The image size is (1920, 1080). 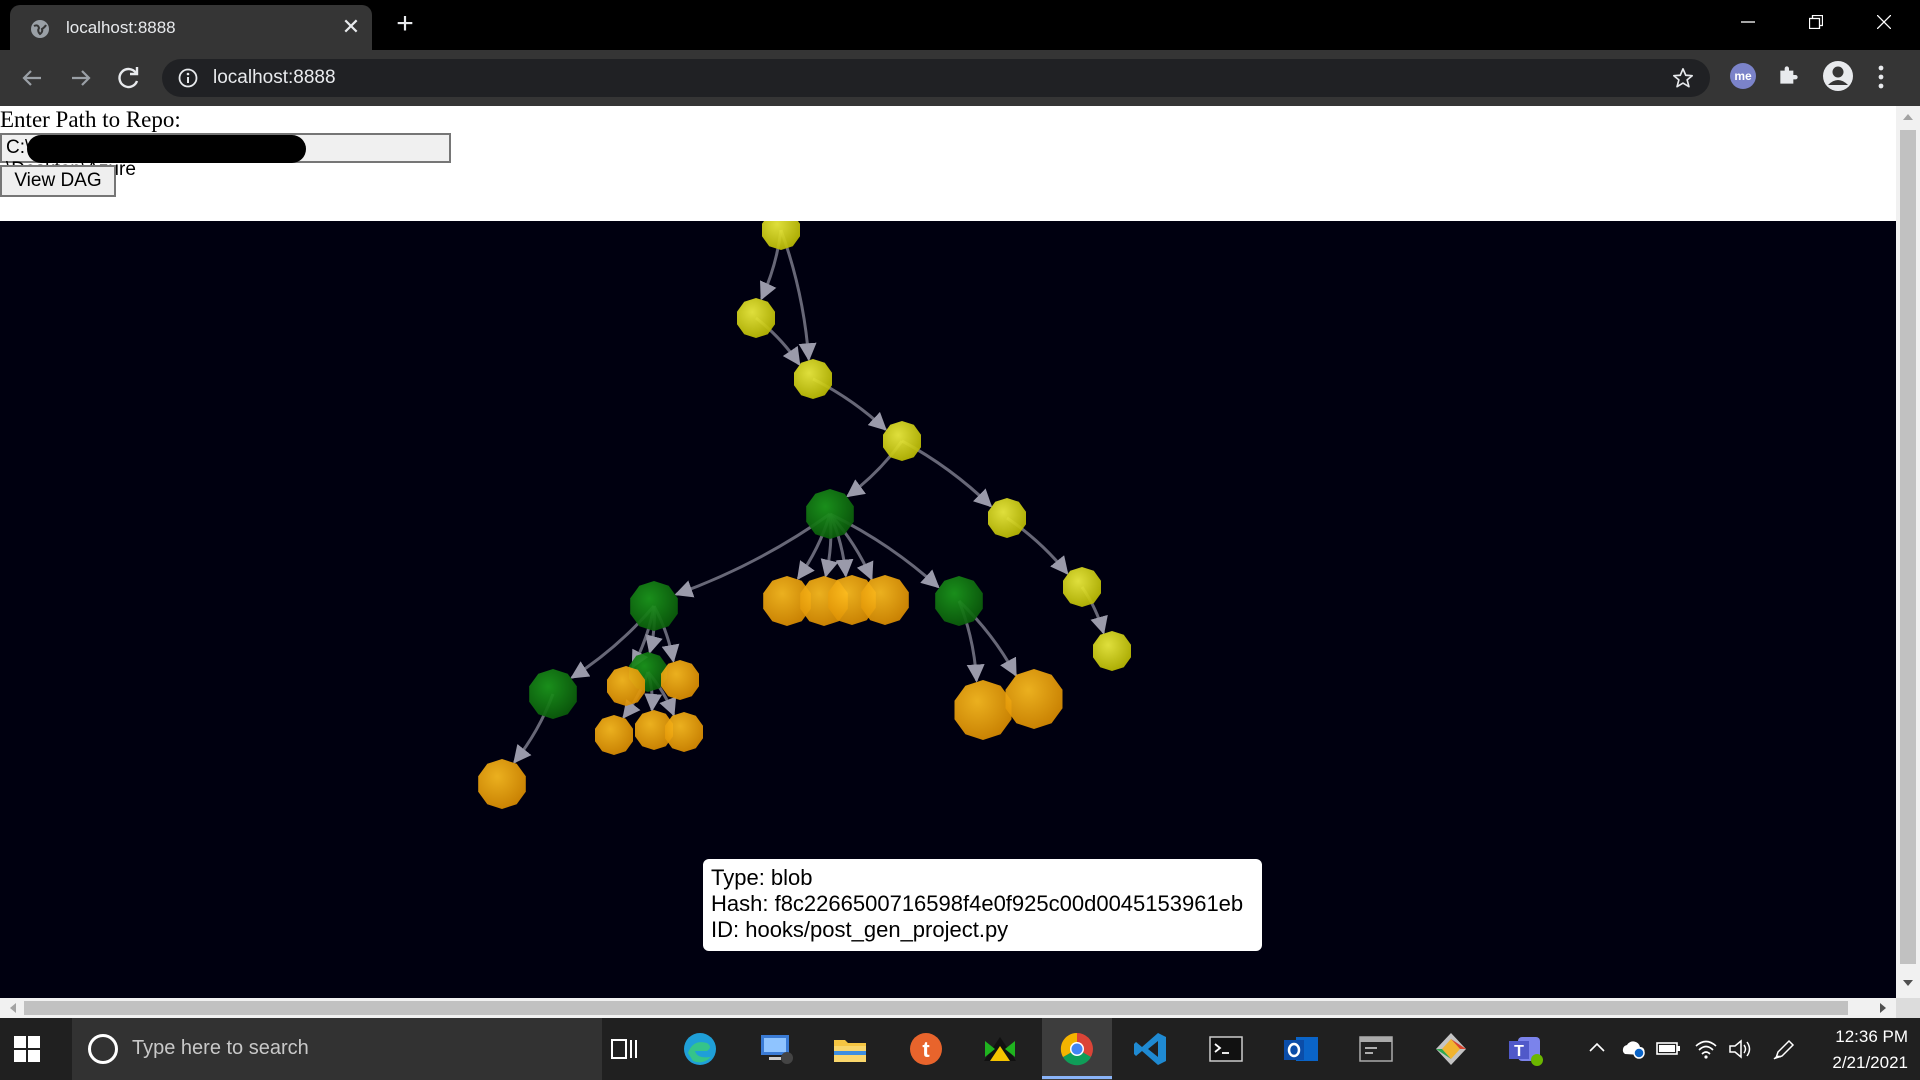 What do you see at coordinates (1669, 1048) in the screenshot?
I see `battery-icon` at bounding box center [1669, 1048].